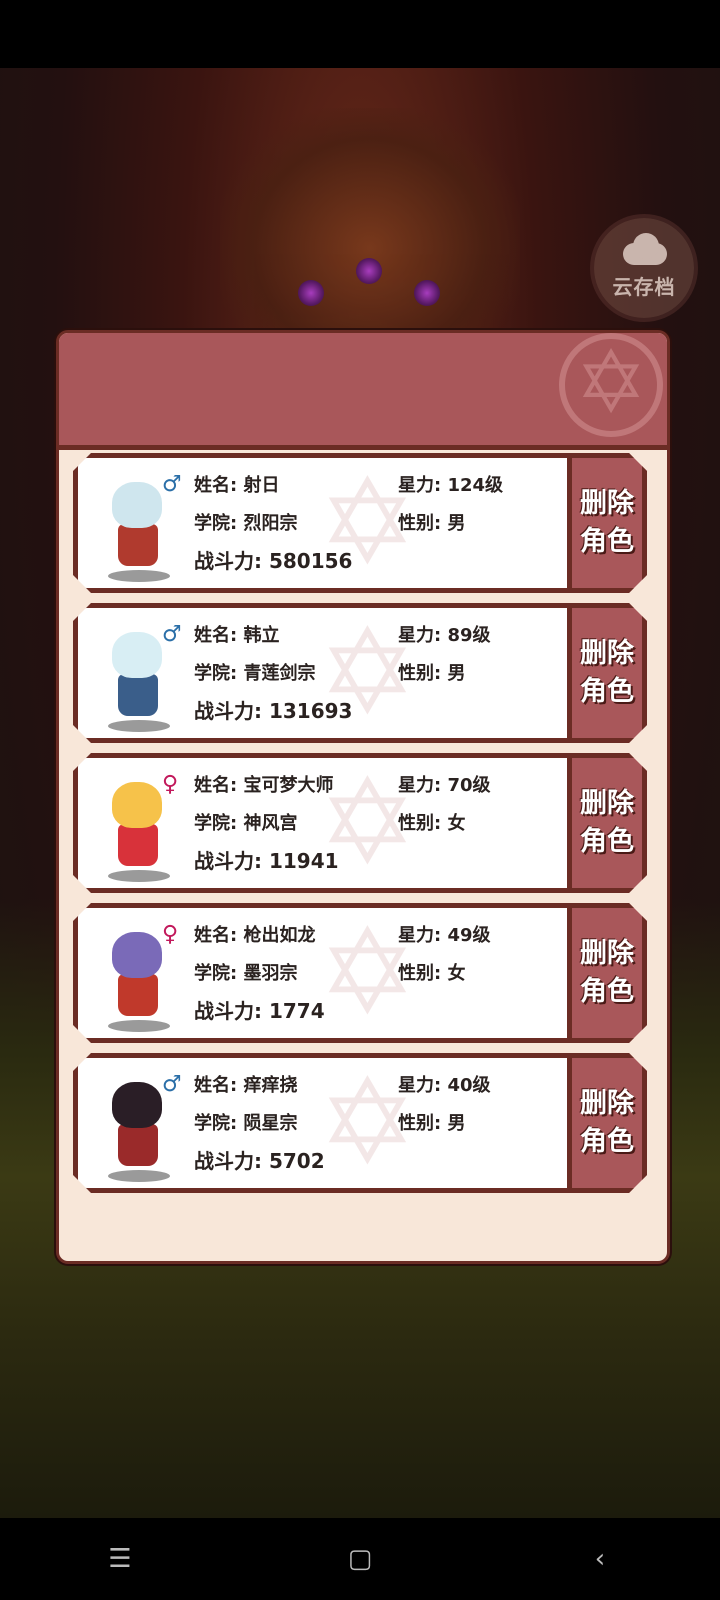 Image resolution: width=720 pixels, height=1600 pixels. I want to click on power-field: 战斗力: 1774, so click(259, 1009).